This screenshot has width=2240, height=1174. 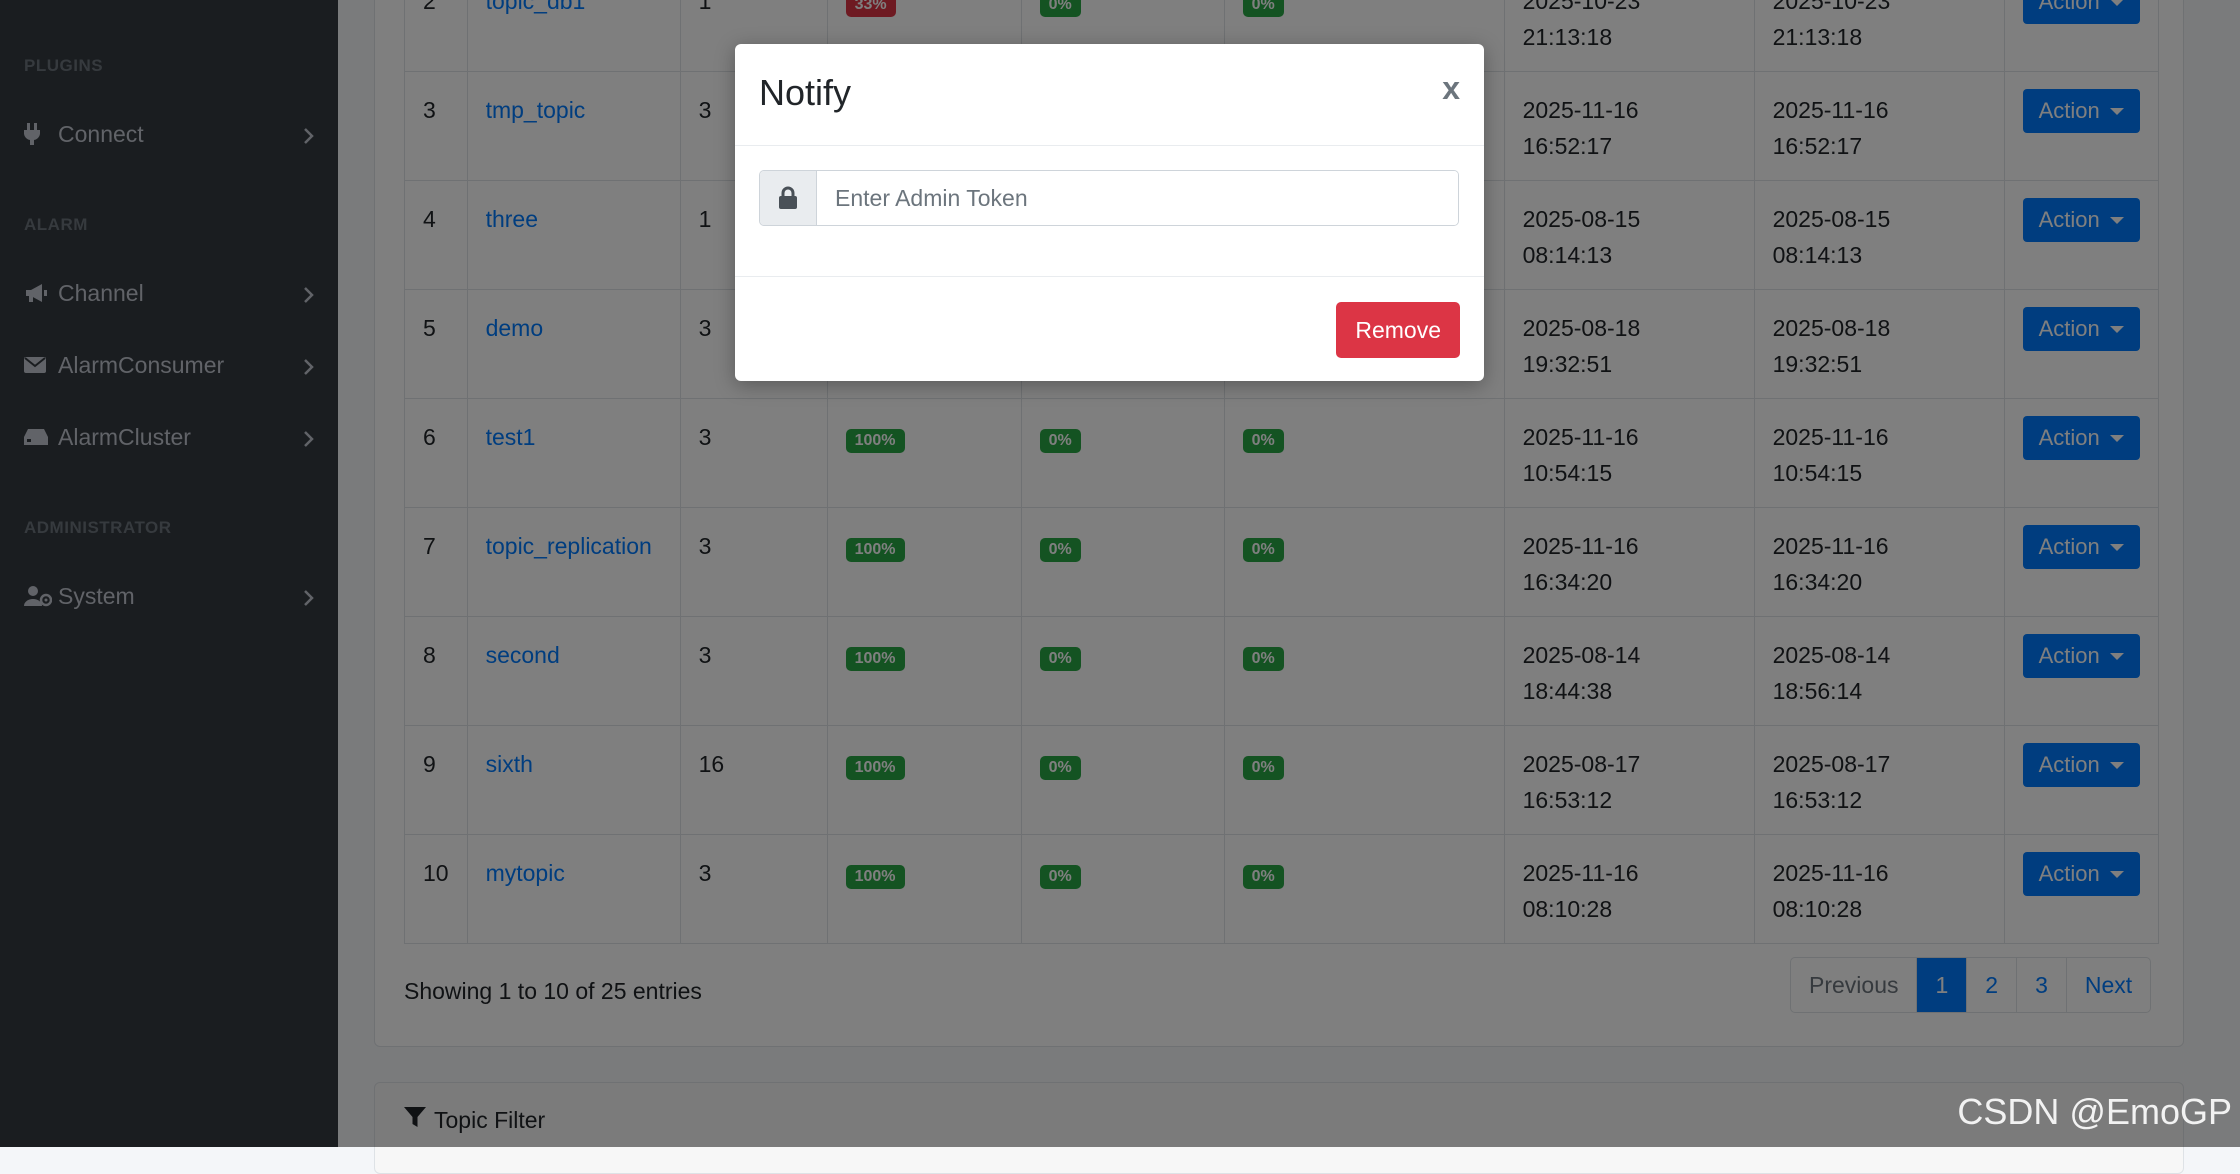 What do you see at coordinates (805, 92) in the screenshot?
I see `modal-title: Notify` at bounding box center [805, 92].